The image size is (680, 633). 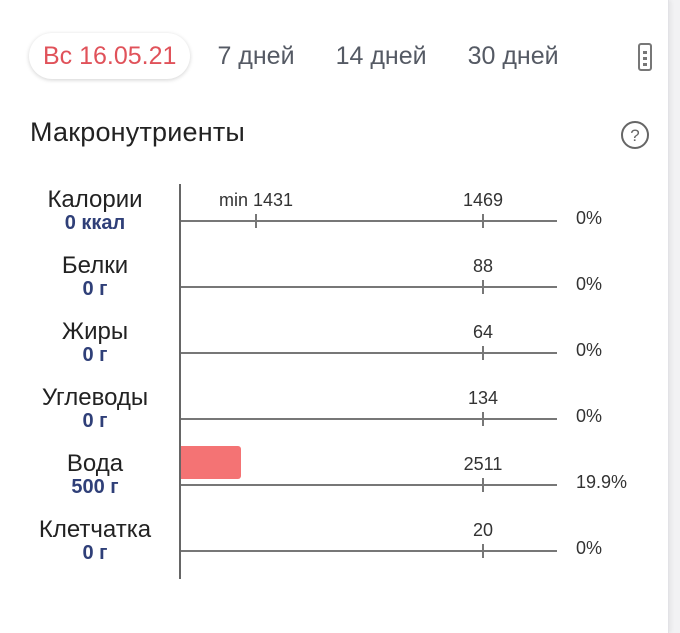 What do you see at coordinates (256, 200) in the screenshot?
I see `min-tick-label: min 1431` at bounding box center [256, 200].